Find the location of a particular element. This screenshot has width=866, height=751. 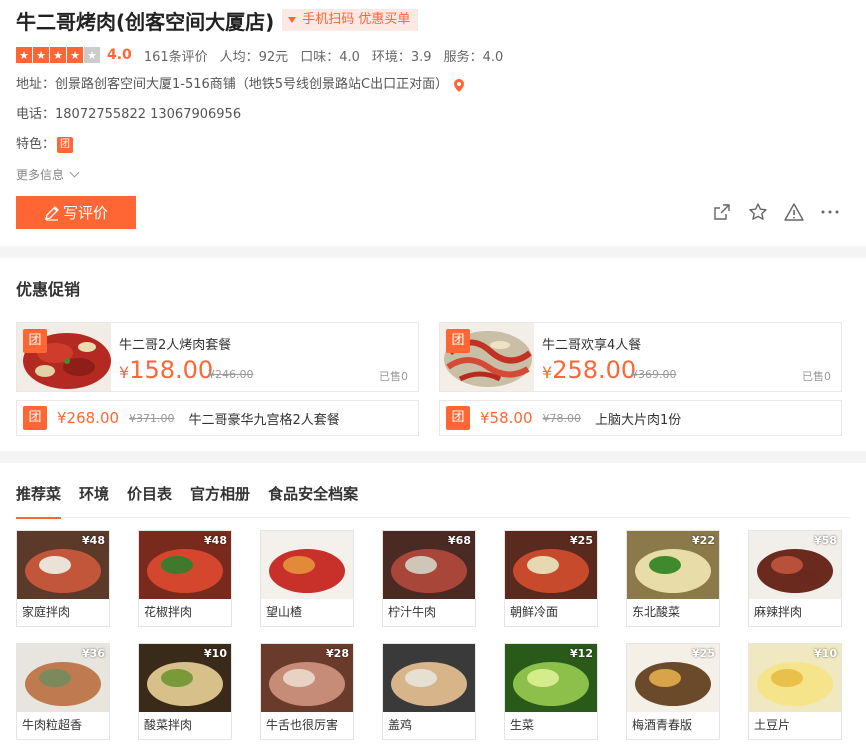

scan-pay-label: 手机扫码 优惠买单 is located at coordinates (356, 19).